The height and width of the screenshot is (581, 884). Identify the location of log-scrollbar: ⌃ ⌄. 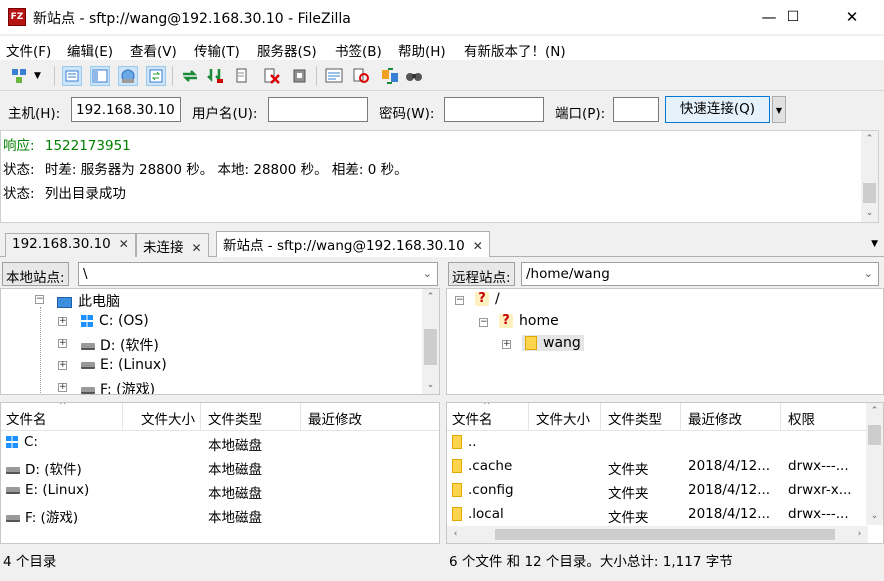
(869, 176).